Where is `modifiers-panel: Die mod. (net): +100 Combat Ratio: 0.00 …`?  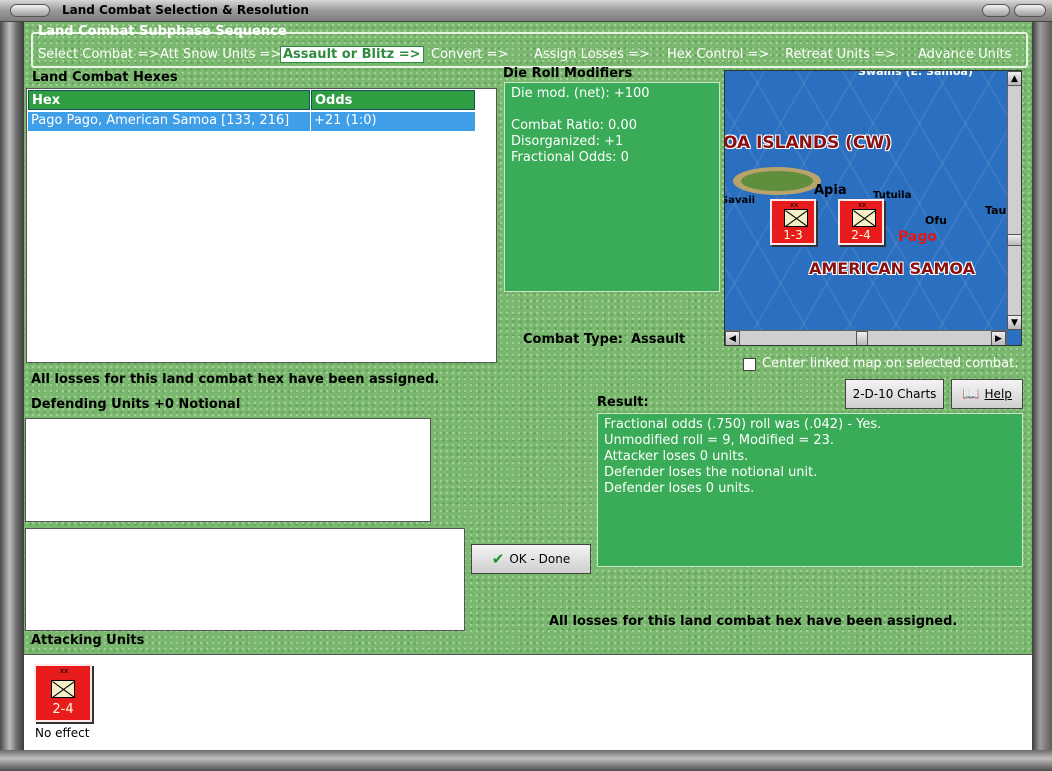
modifiers-panel: Die mod. (net): +100 Combat Ratio: 0.00 … is located at coordinates (612, 187).